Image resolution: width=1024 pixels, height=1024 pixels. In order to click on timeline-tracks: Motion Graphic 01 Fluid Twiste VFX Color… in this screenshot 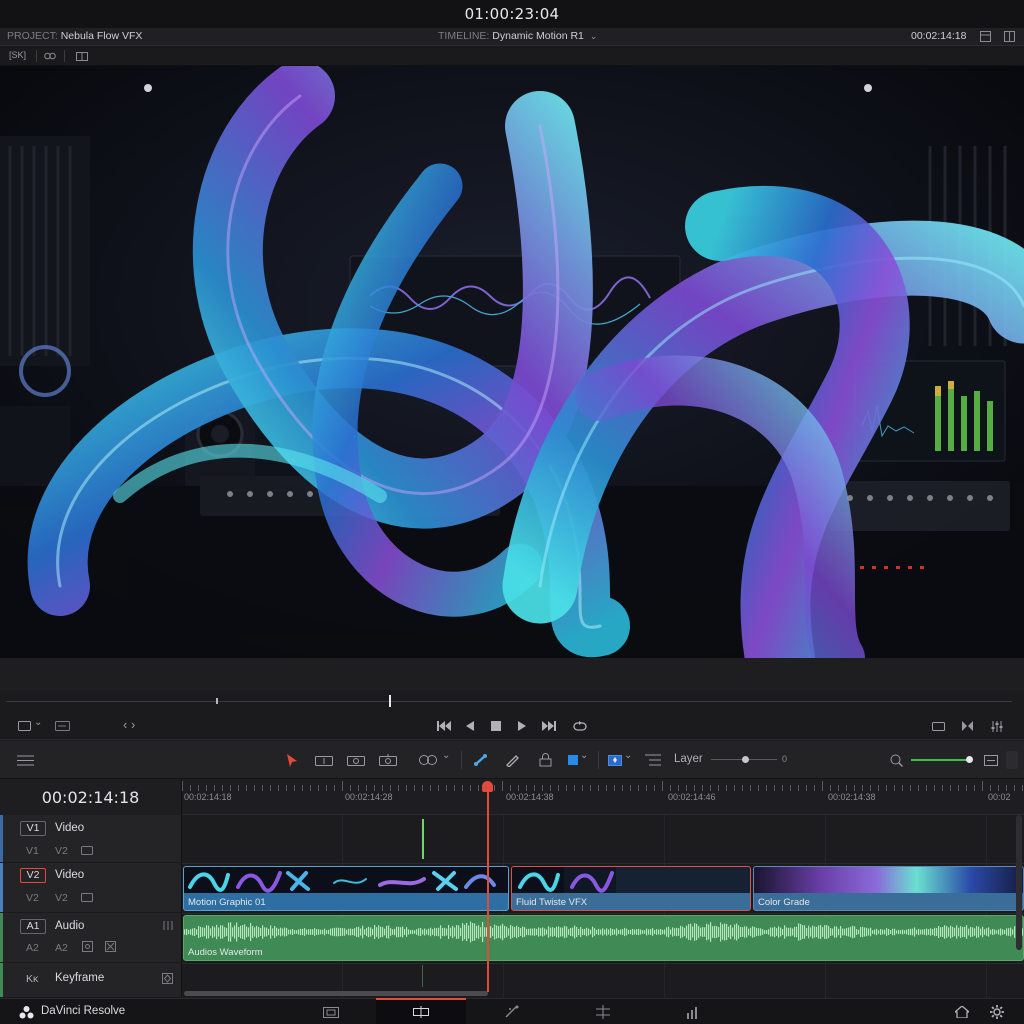, I will do `click(603, 906)`.